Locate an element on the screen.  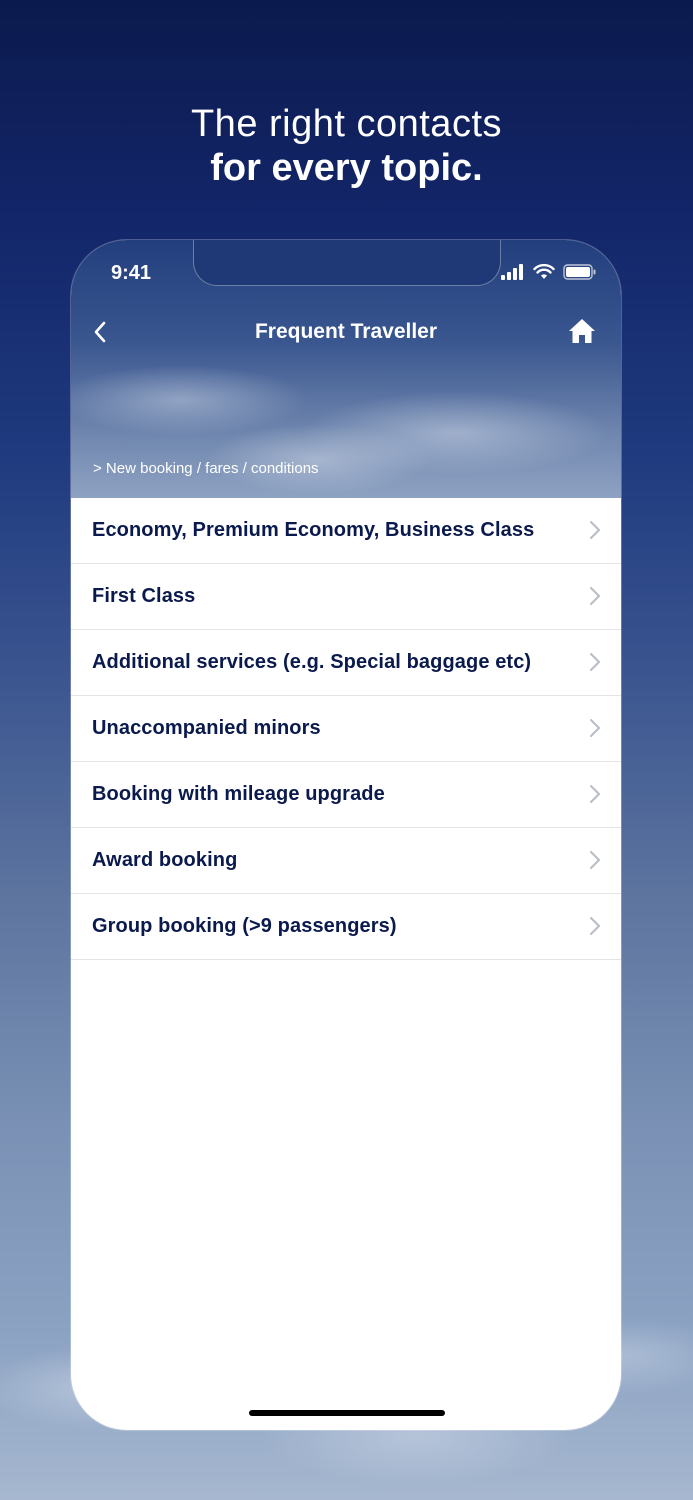
list-item-label: Award booking is located at coordinates (165, 860).